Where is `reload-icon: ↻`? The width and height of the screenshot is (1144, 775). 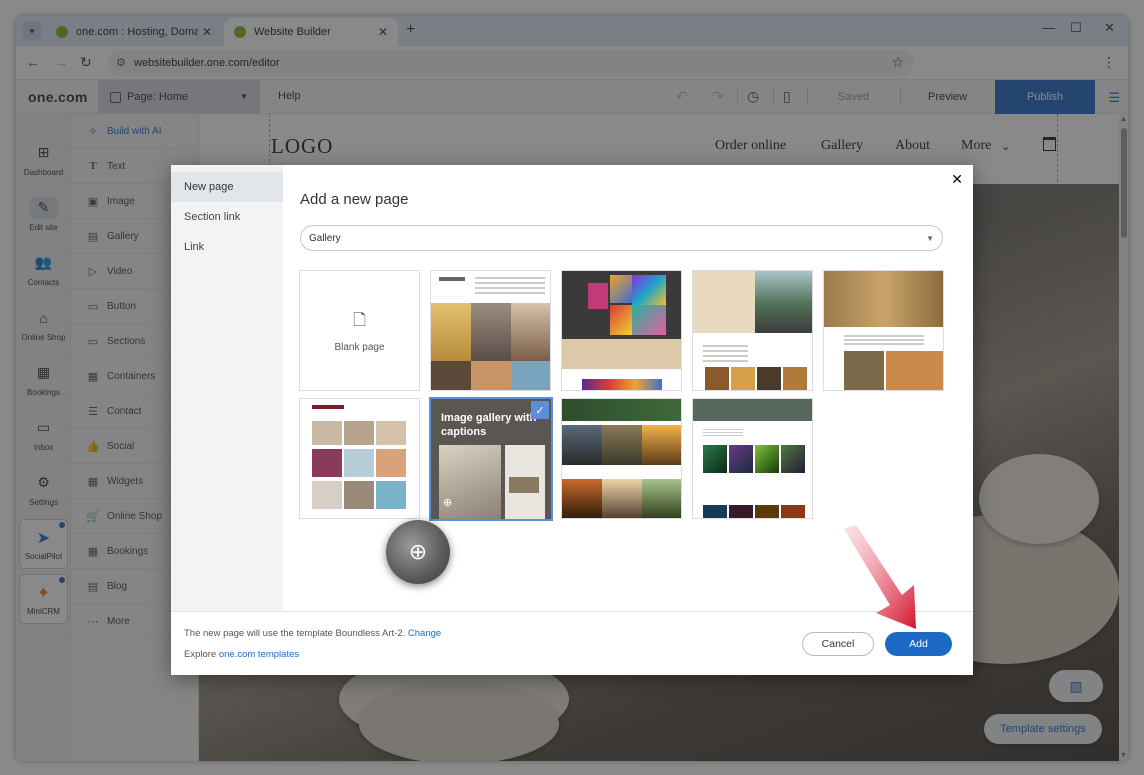 reload-icon: ↻ is located at coordinates (86, 62).